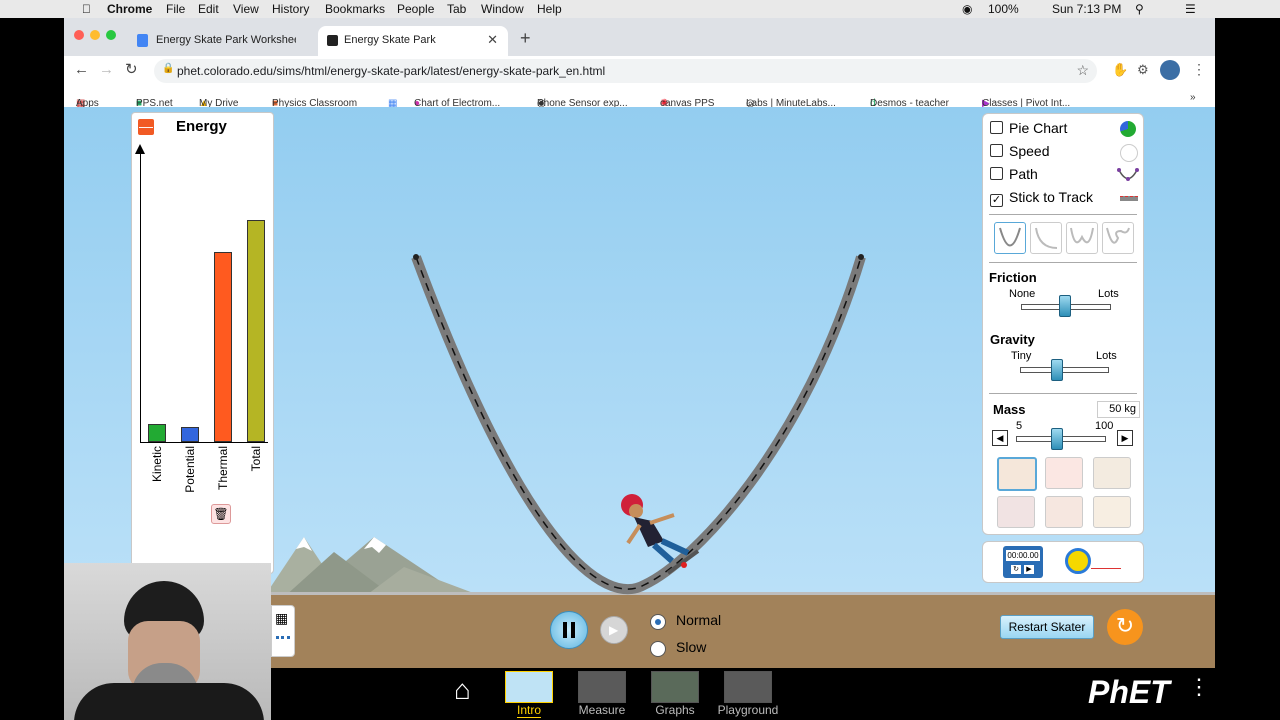 This screenshot has height=720, width=1280. I want to click on menu-tab: Tab, so click(456, 9).